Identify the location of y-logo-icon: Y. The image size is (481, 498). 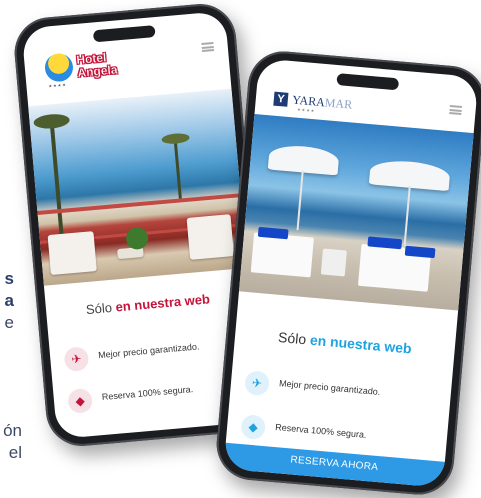
(281, 99).